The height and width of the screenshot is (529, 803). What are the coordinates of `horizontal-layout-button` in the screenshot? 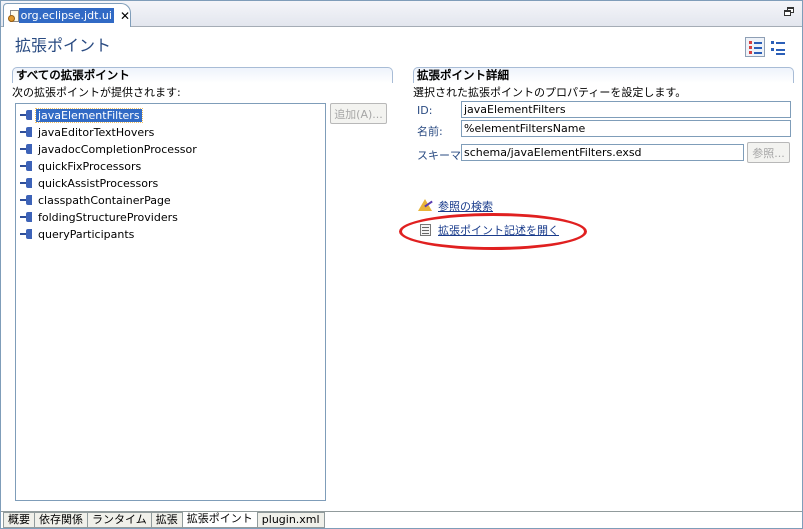 It's located at (755, 47).